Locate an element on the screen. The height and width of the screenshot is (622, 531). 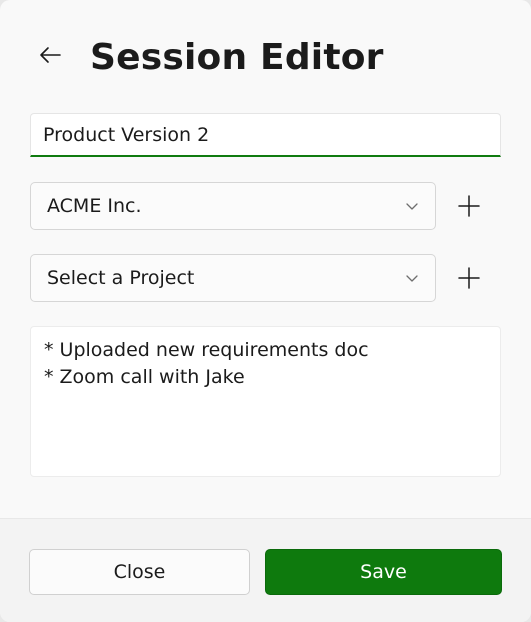
notes-line: * Uploaded new requirements doc is located at coordinates (206, 350).